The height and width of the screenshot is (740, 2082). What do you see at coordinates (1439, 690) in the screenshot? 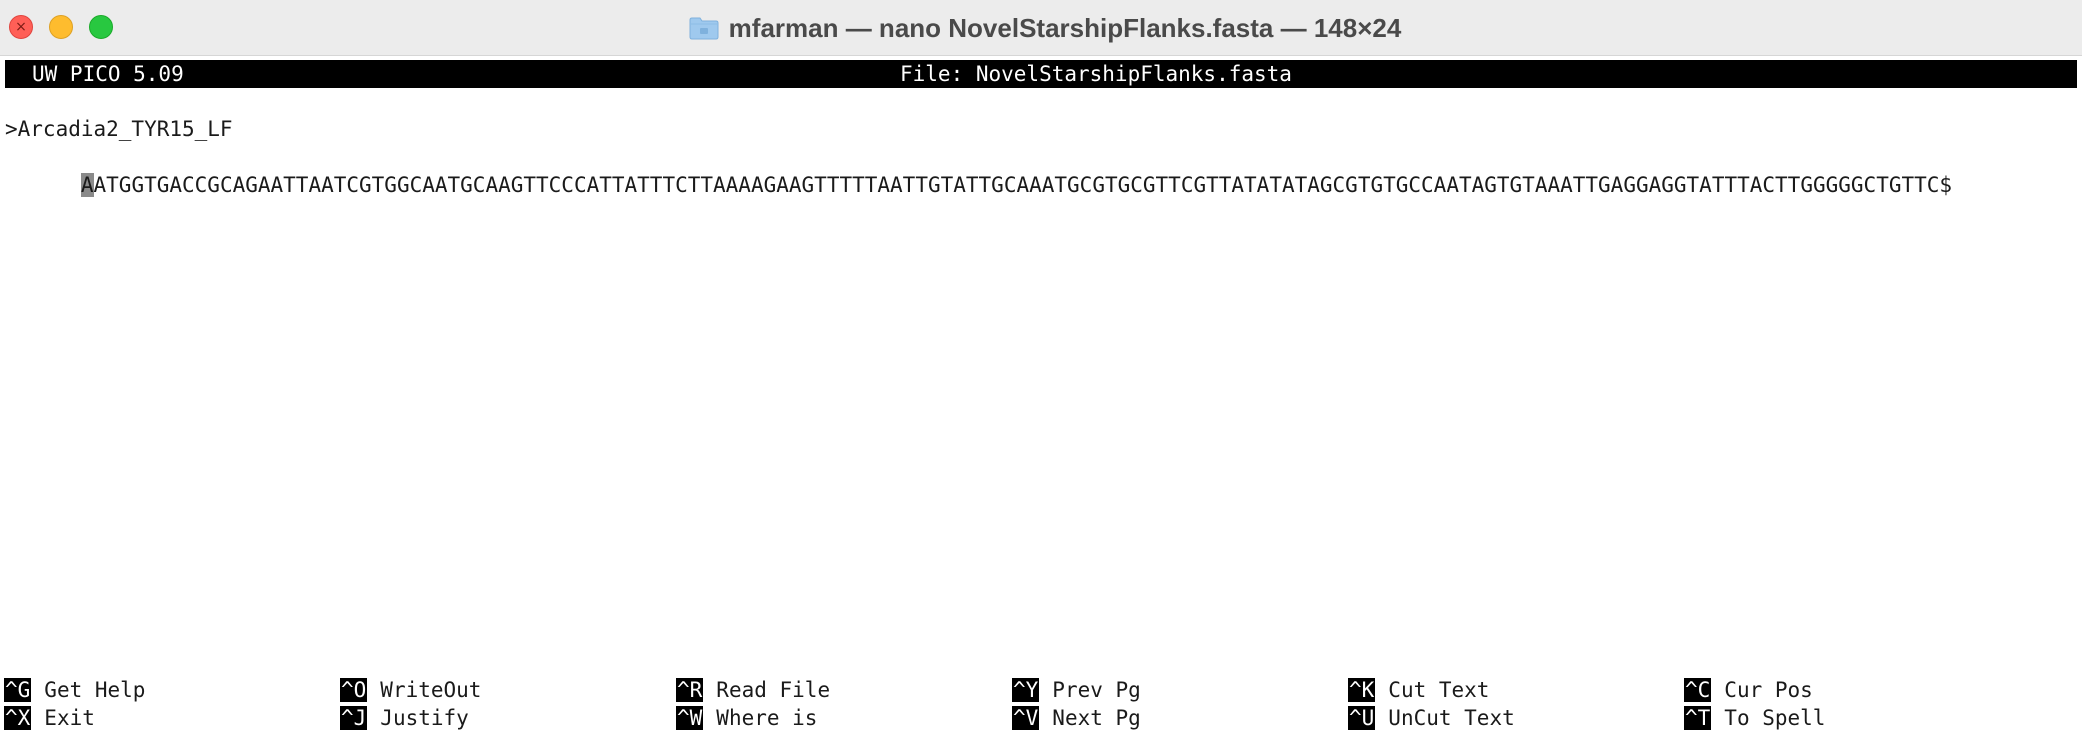
I see `shortcut-label: Cut Text` at bounding box center [1439, 690].